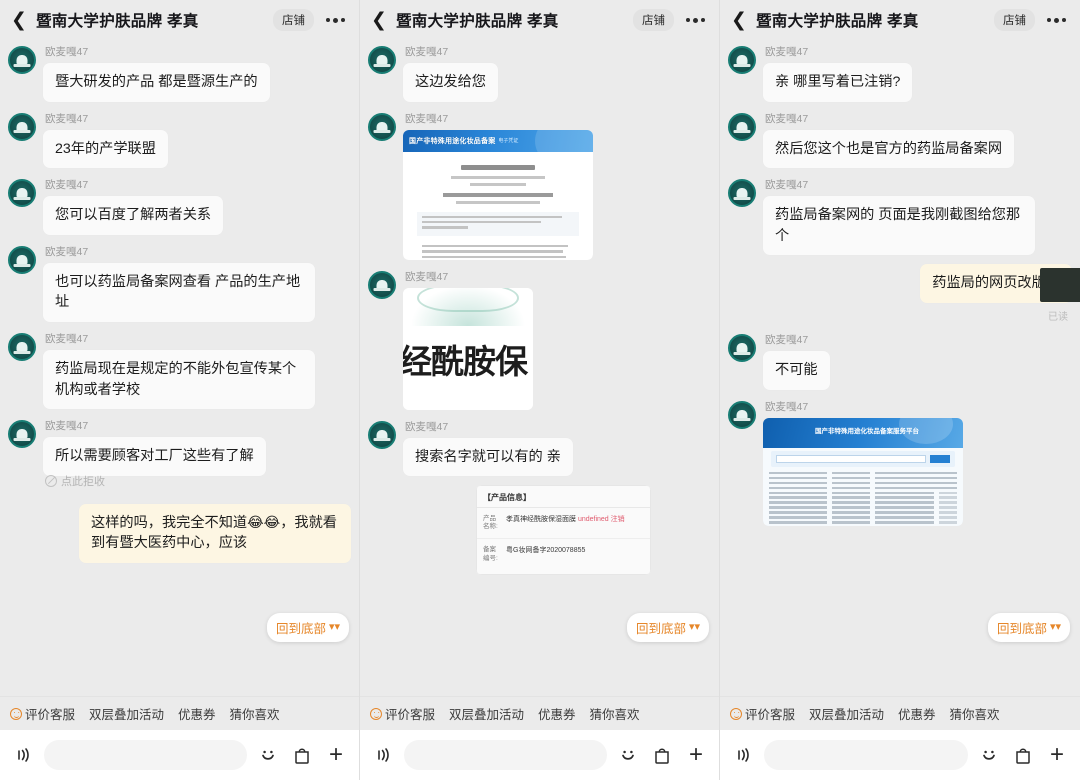 Image resolution: width=1080 pixels, height=780 pixels. I want to click on image-message-gov-portal: 国产非特殊用途化妆品备案服务平台, so click(863, 471).